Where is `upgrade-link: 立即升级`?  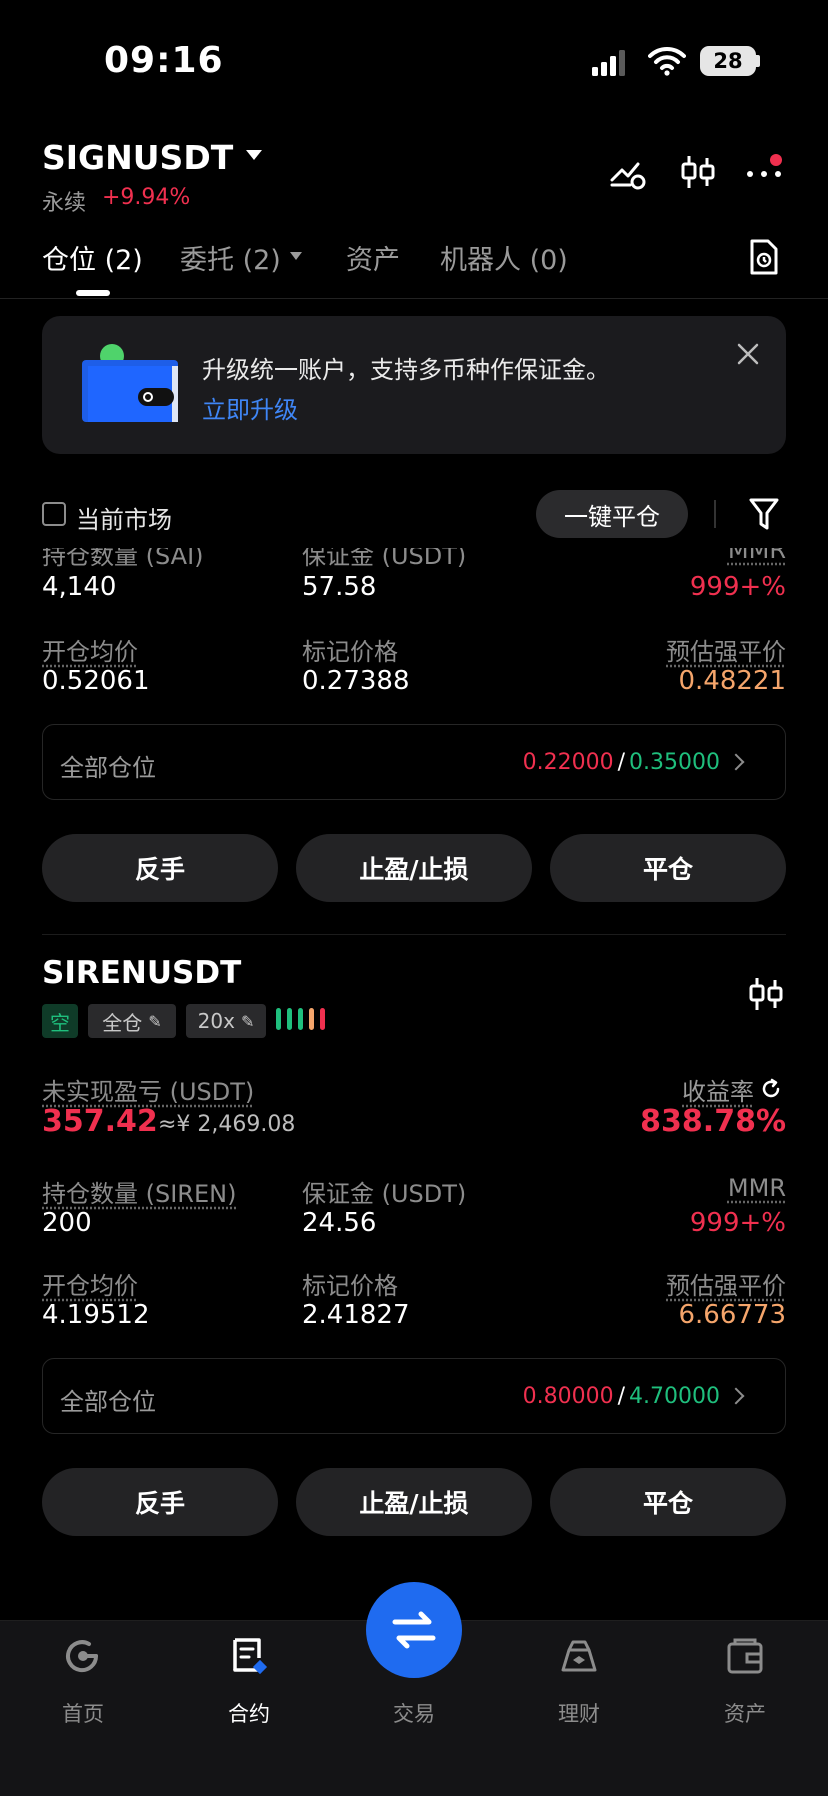 upgrade-link: 立即升级 is located at coordinates (250, 407).